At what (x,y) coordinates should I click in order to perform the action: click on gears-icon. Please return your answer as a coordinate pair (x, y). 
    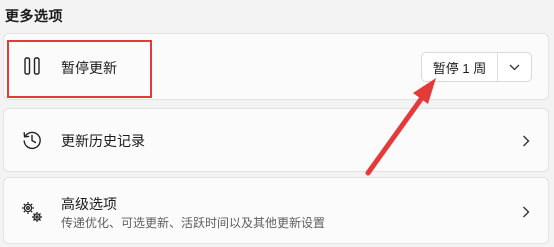
    Looking at the image, I should click on (32, 212).